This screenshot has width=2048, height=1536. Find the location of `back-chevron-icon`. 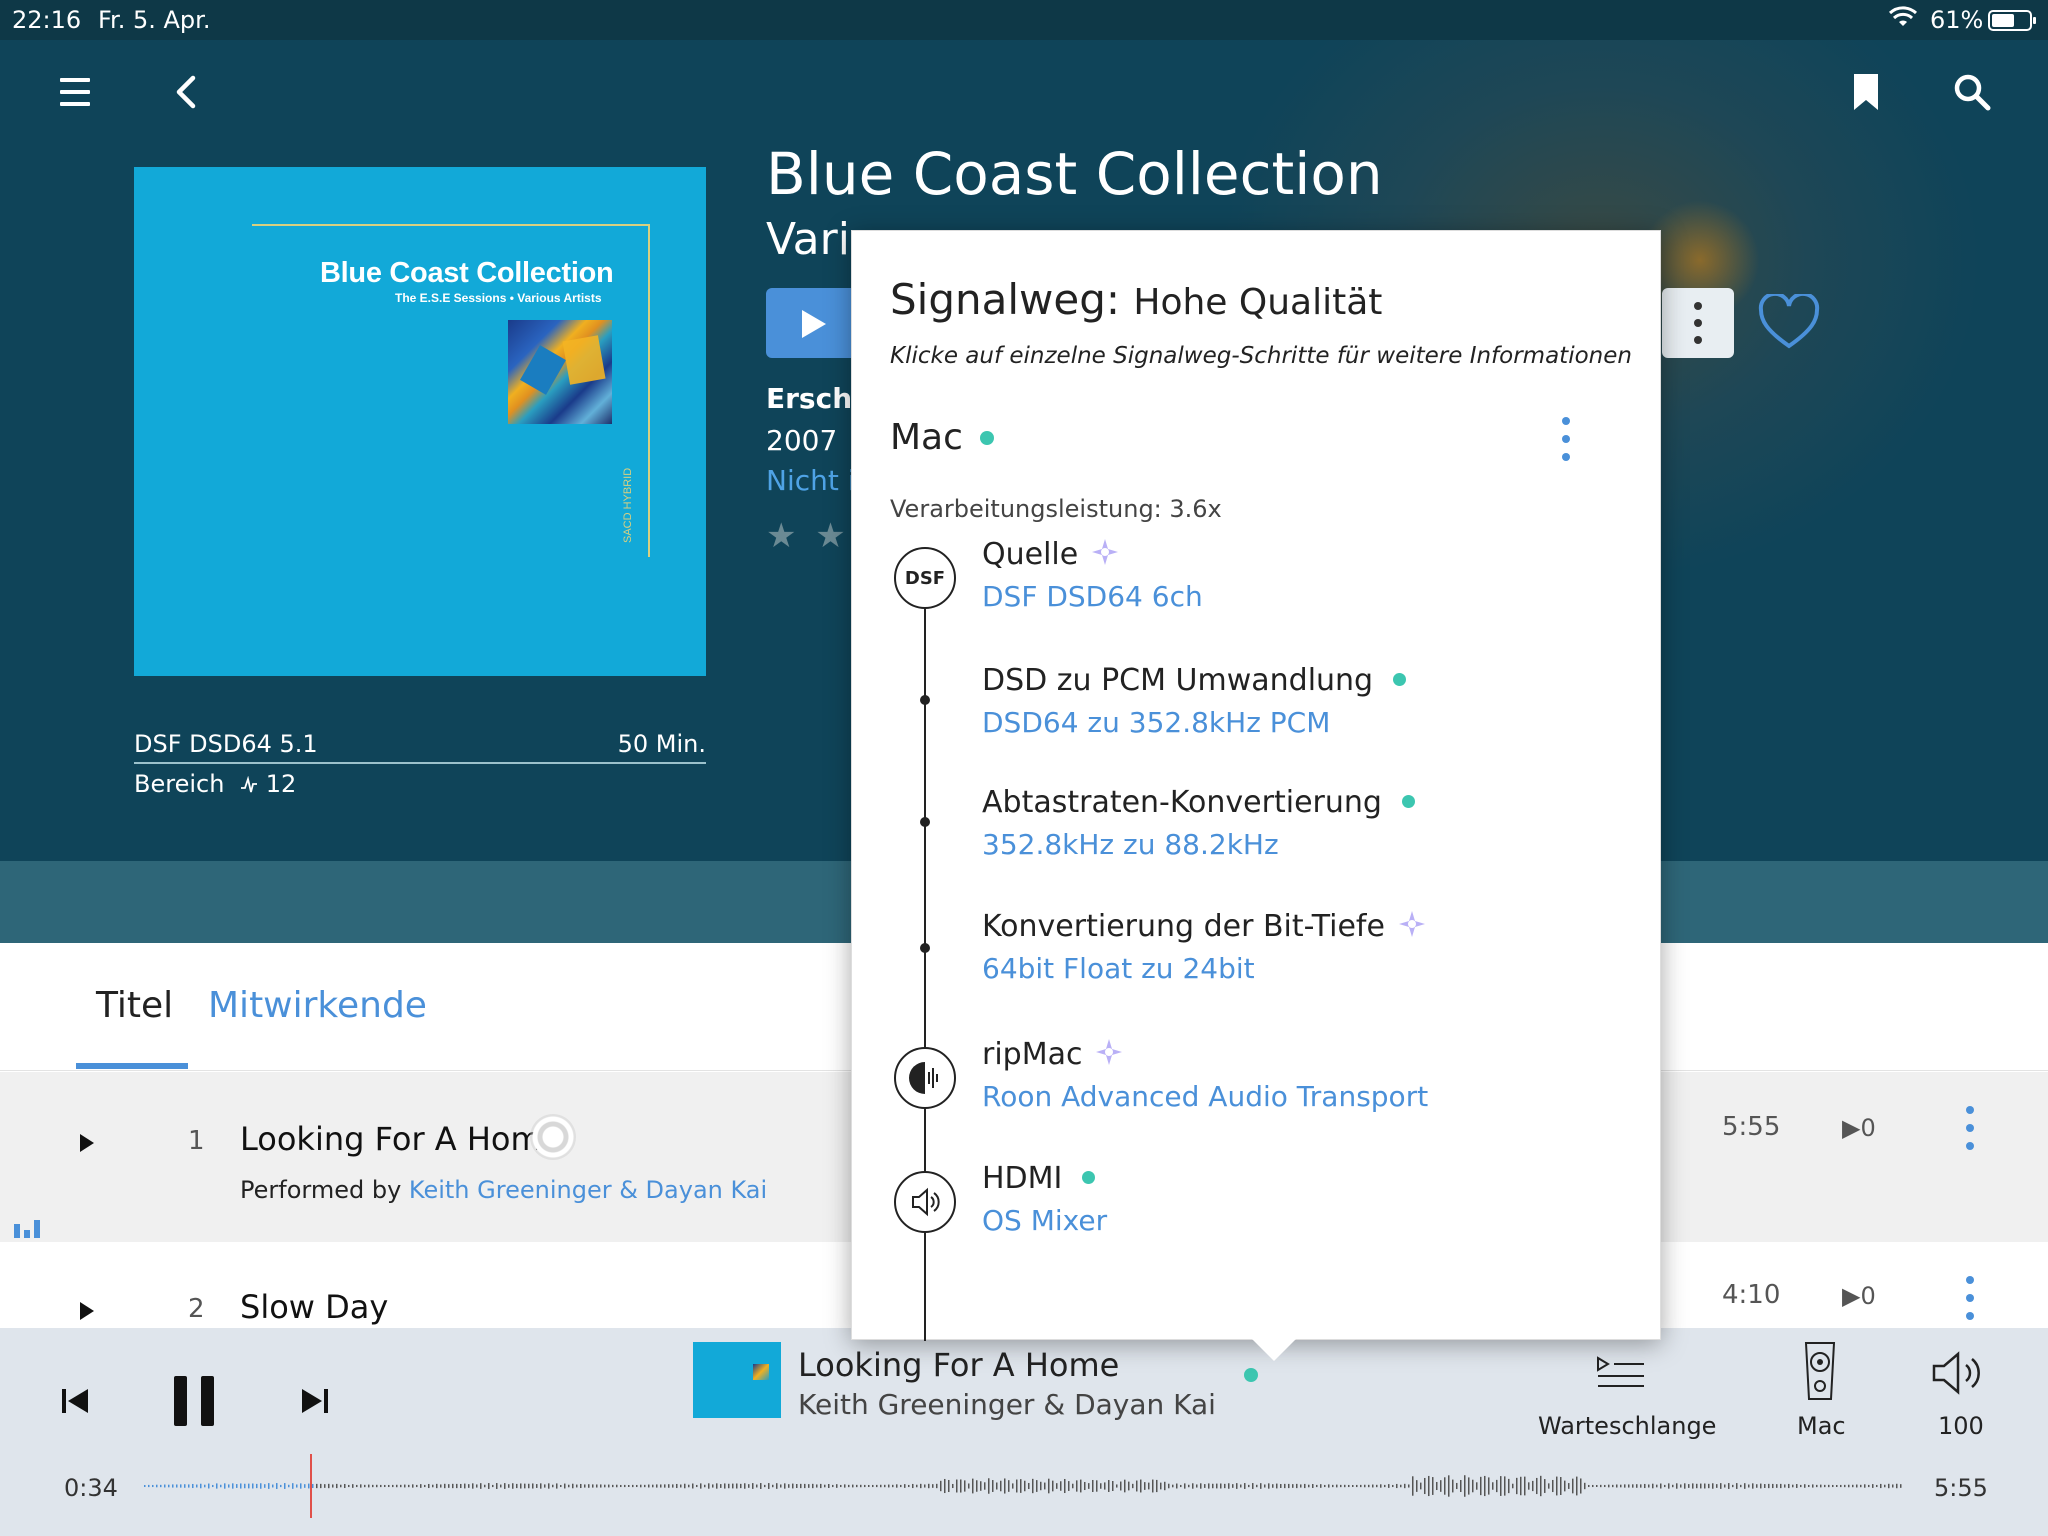

back-chevron-icon is located at coordinates (187, 92).